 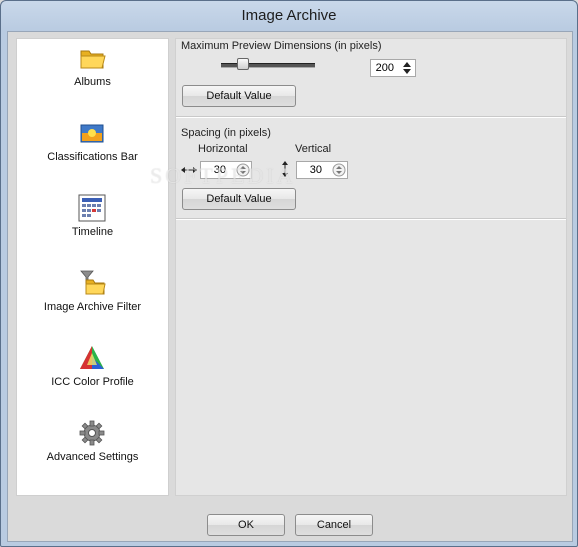 What do you see at coordinates (315, 170) in the screenshot?
I see `vertical-spacing-value: 30` at bounding box center [315, 170].